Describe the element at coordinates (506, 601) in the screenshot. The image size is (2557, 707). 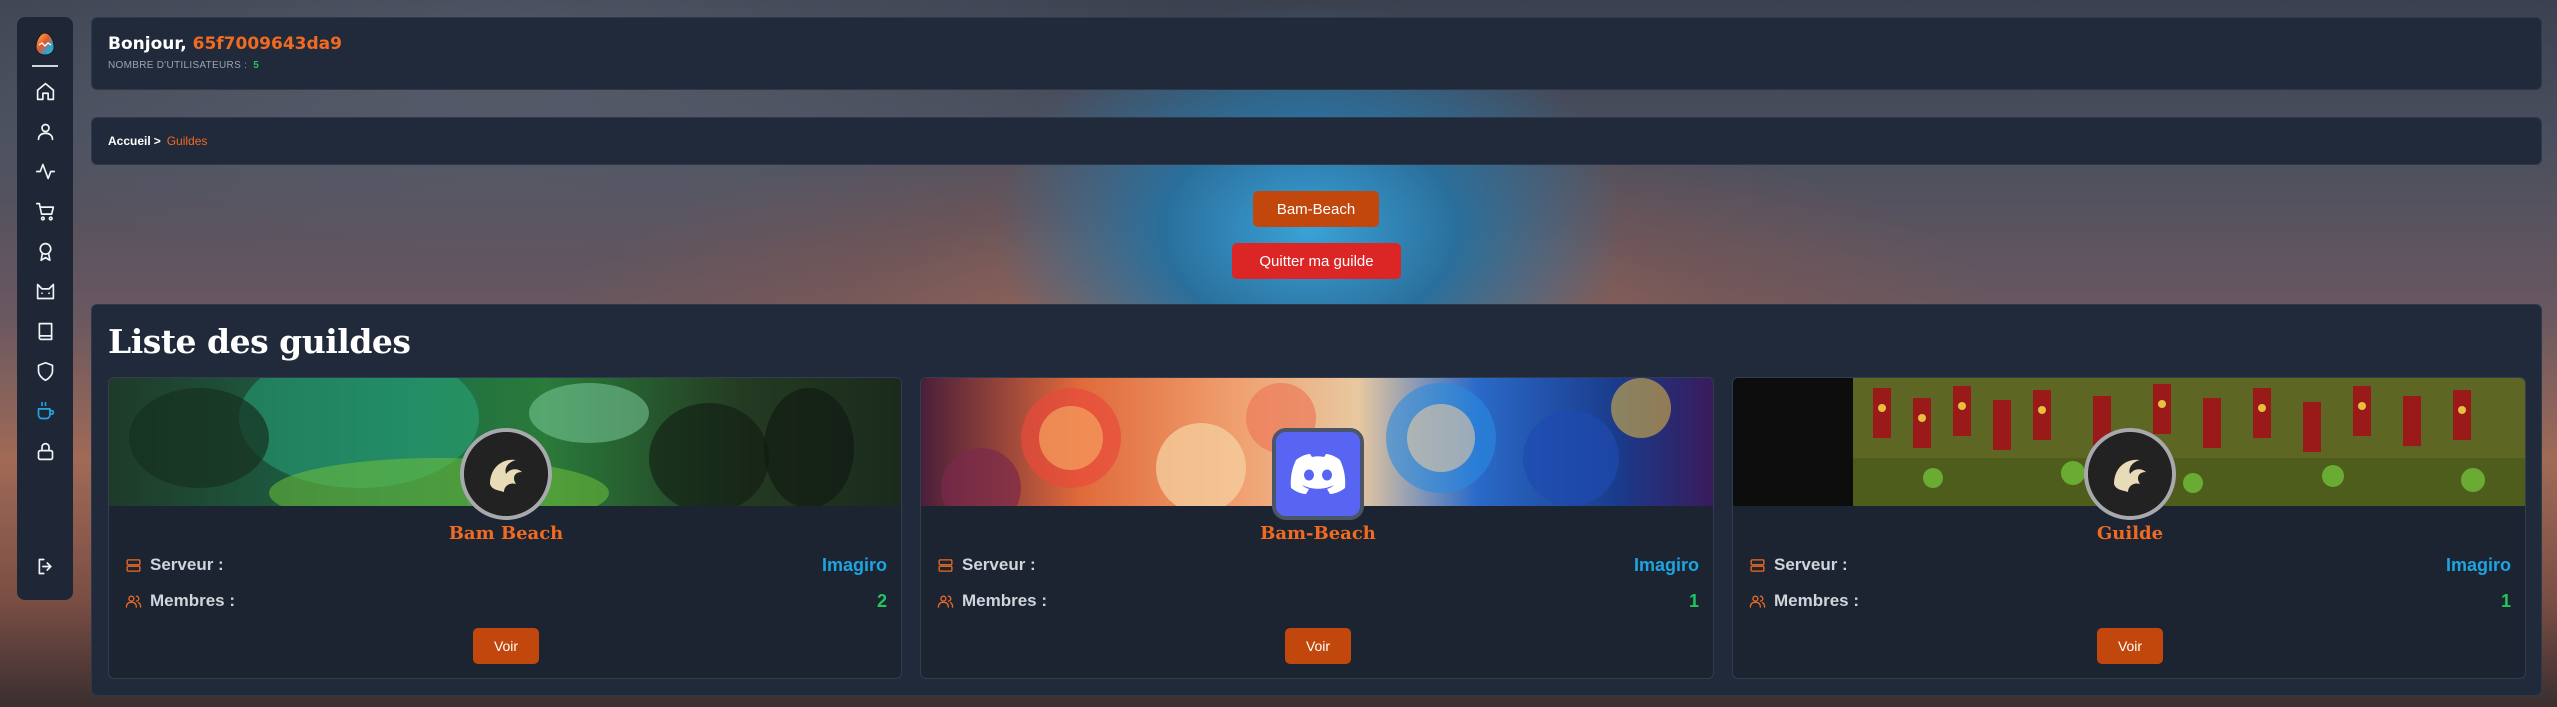
I see `members-row: Membres : 2` at that location.